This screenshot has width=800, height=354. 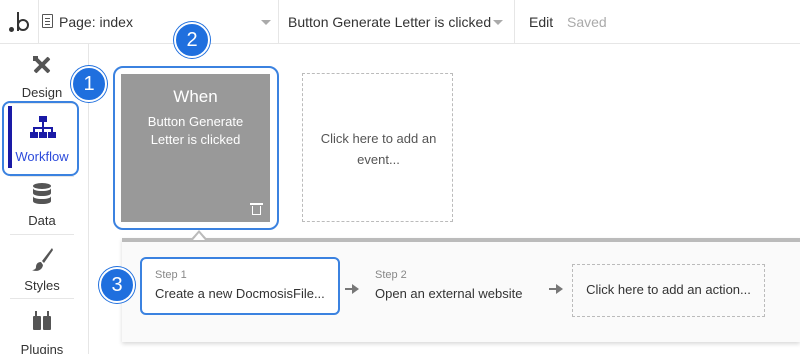 What do you see at coordinates (171, 275) in the screenshot?
I see `step-number: Step 1` at bounding box center [171, 275].